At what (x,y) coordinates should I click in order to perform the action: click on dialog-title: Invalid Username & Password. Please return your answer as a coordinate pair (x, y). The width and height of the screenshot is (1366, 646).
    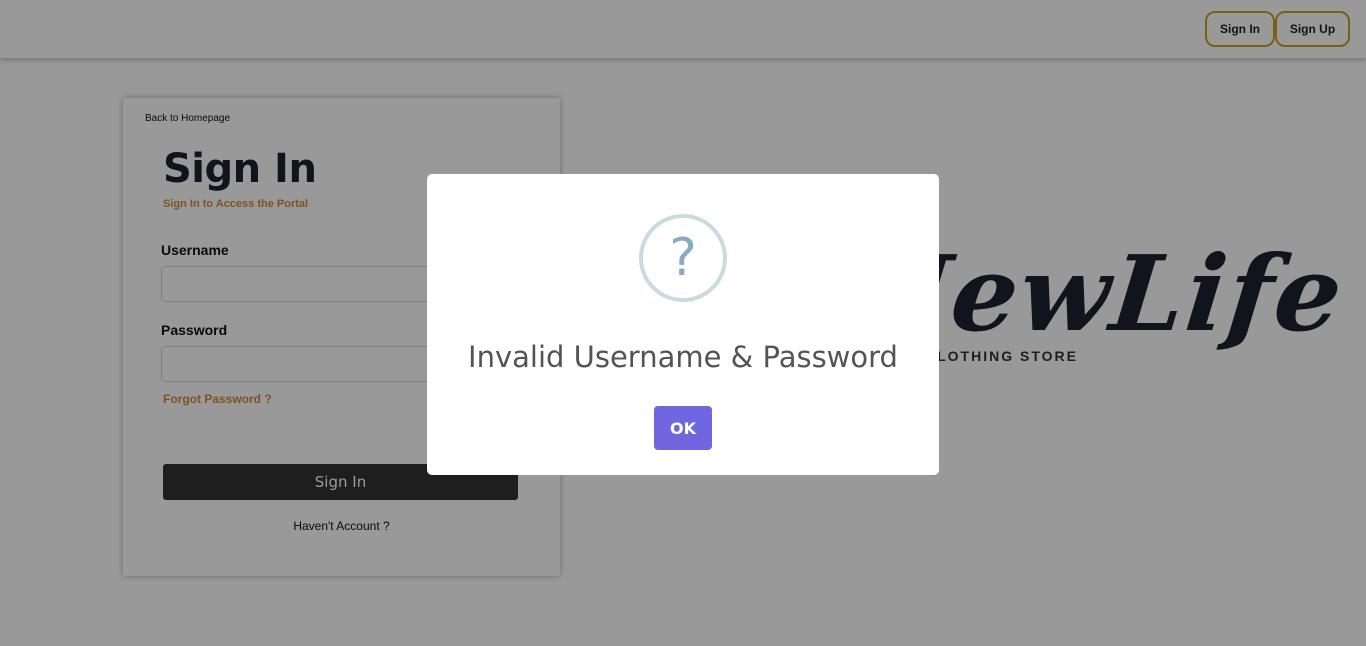
    Looking at the image, I should click on (683, 357).